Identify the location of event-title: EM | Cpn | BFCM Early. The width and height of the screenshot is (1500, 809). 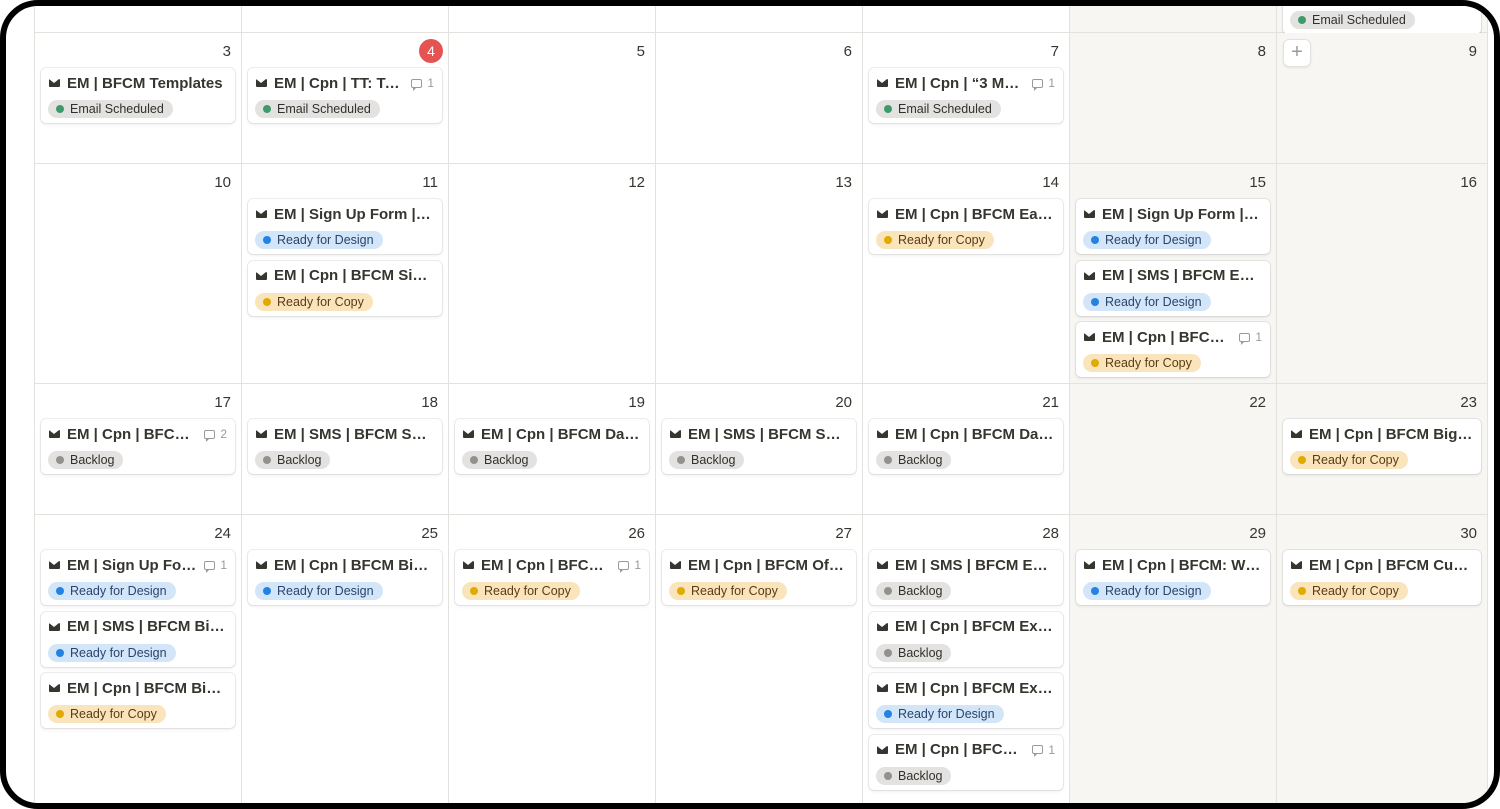
(1166, 337).